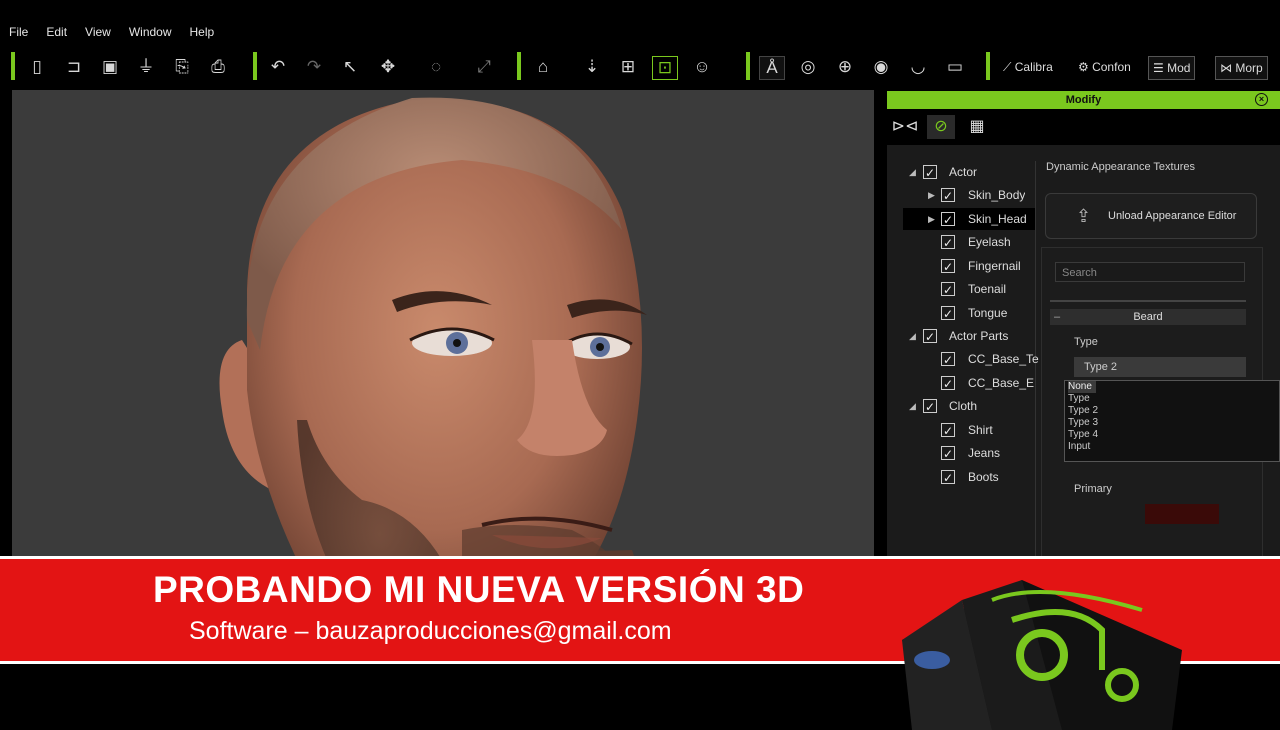  I want to click on body-icon: Å, so click(772, 68).